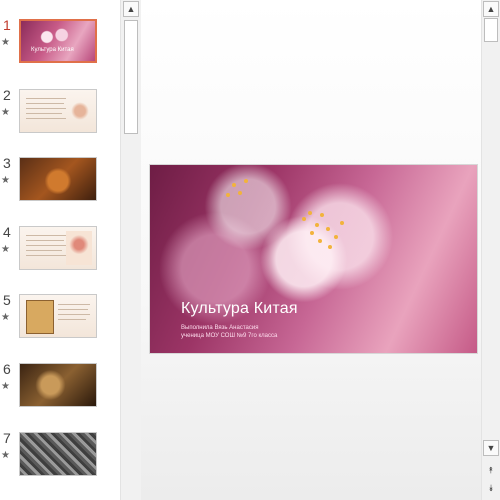 Image resolution: width=500 pixels, height=500 pixels. What do you see at coordinates (7, 369) in the screenshot?
I see `slide-number: 6` at bounding box center [7, 369].